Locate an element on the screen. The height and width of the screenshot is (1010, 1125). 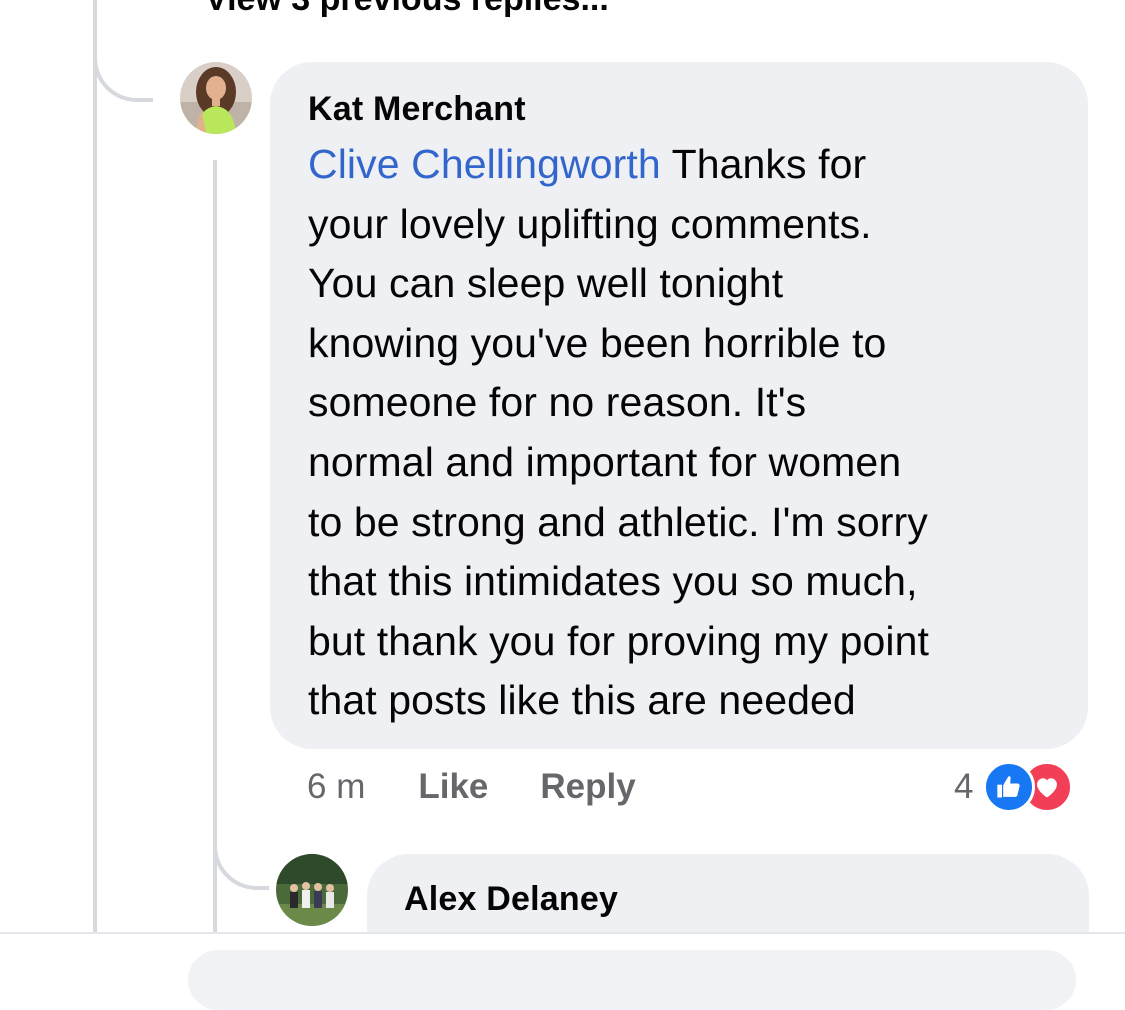
comment-line: that this intimidates you so much, is located at coordinates (613, 581).